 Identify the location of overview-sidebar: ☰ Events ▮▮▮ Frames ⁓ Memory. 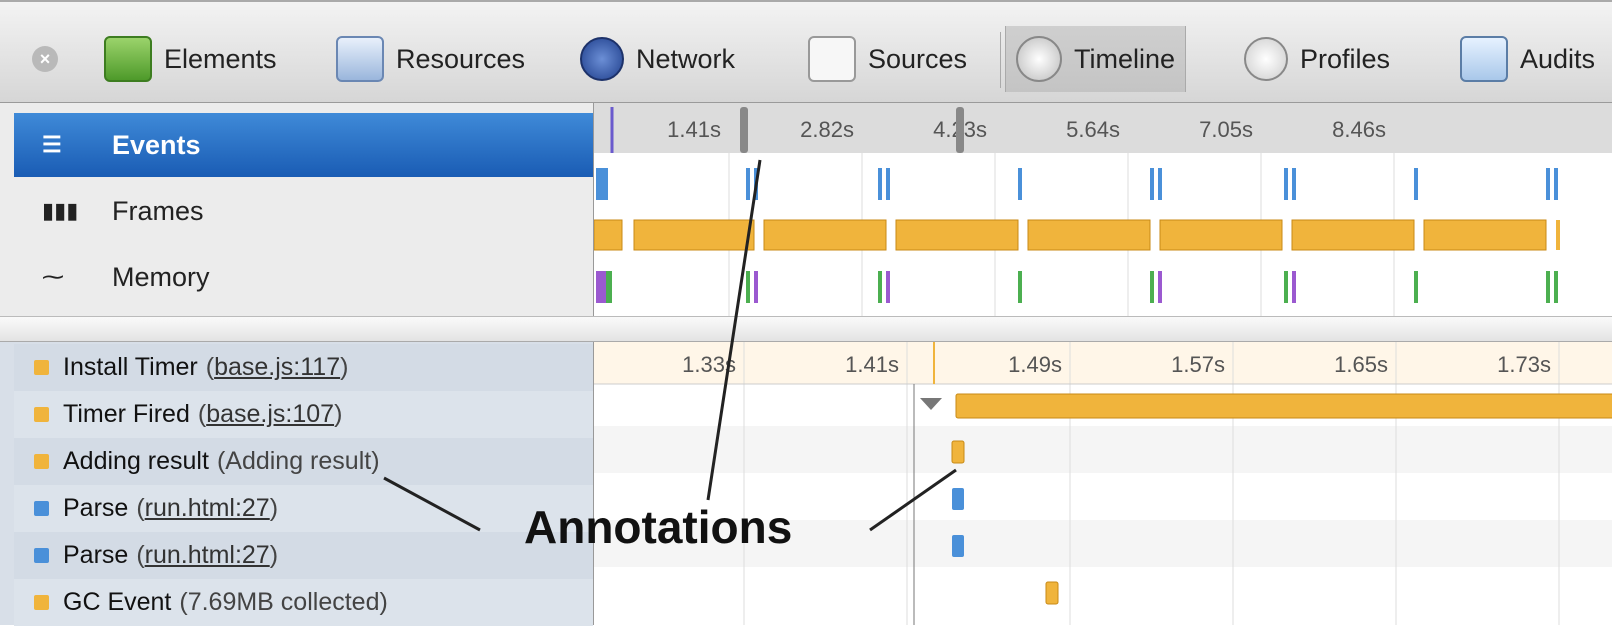
(296, 209).